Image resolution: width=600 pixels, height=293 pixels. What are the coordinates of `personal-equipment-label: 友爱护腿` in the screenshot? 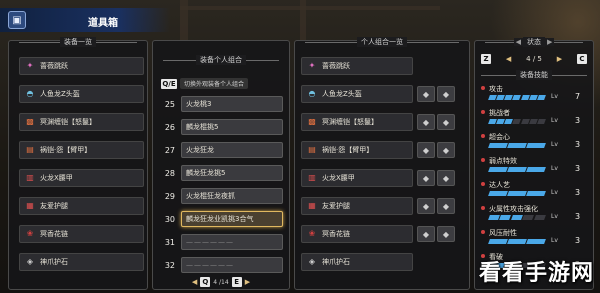 It's located at (336, 206).